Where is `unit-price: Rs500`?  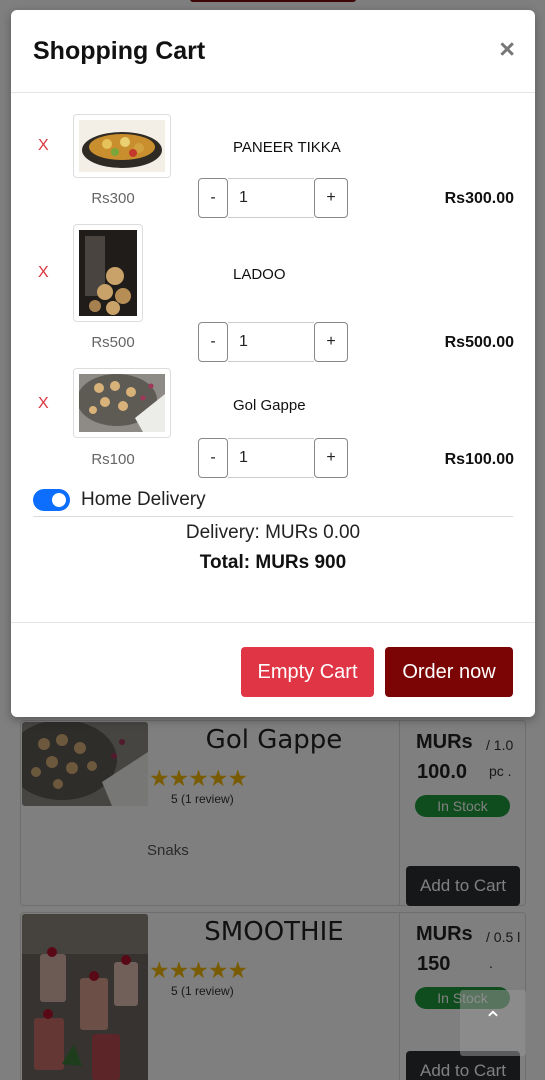
unit-price: Rs500 is located at coordinates (113, 342).